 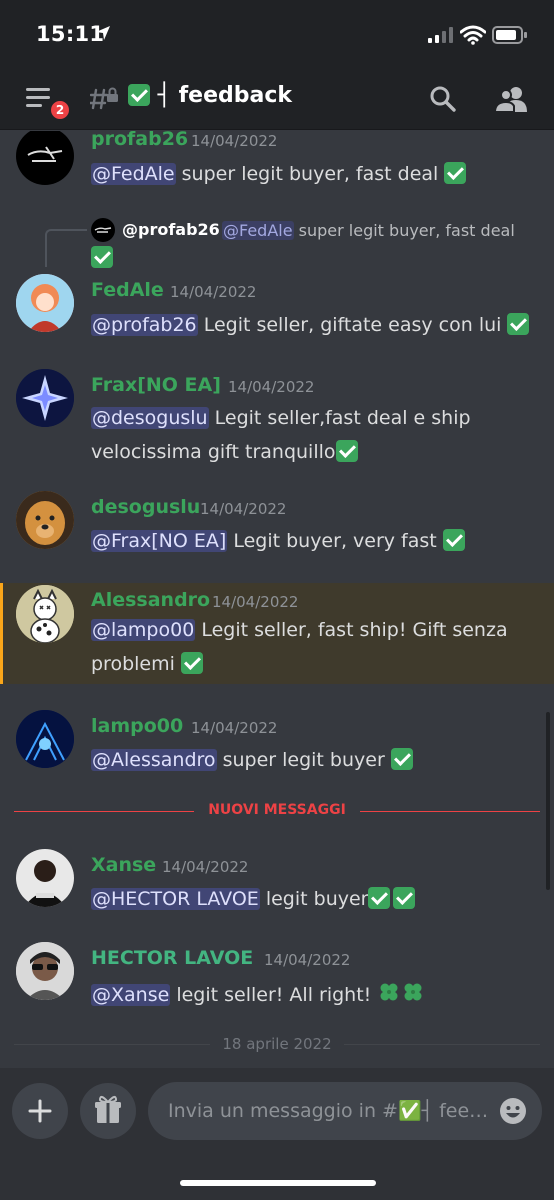 I want to click on user-mention: @Xanse, so click(x=131, y=995).